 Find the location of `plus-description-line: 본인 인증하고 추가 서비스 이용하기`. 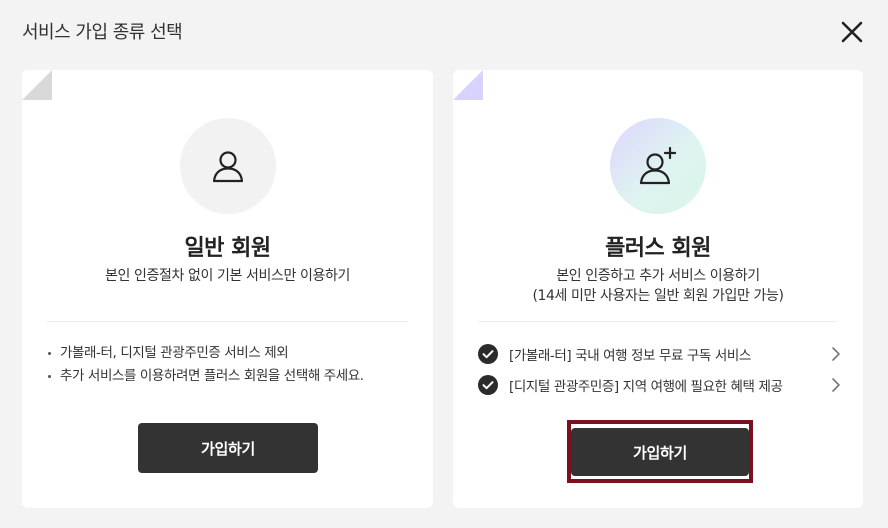

plus-description-line: 본인 인증하고 추가 서비스 이용하기 is located at coordinates (658, 276).